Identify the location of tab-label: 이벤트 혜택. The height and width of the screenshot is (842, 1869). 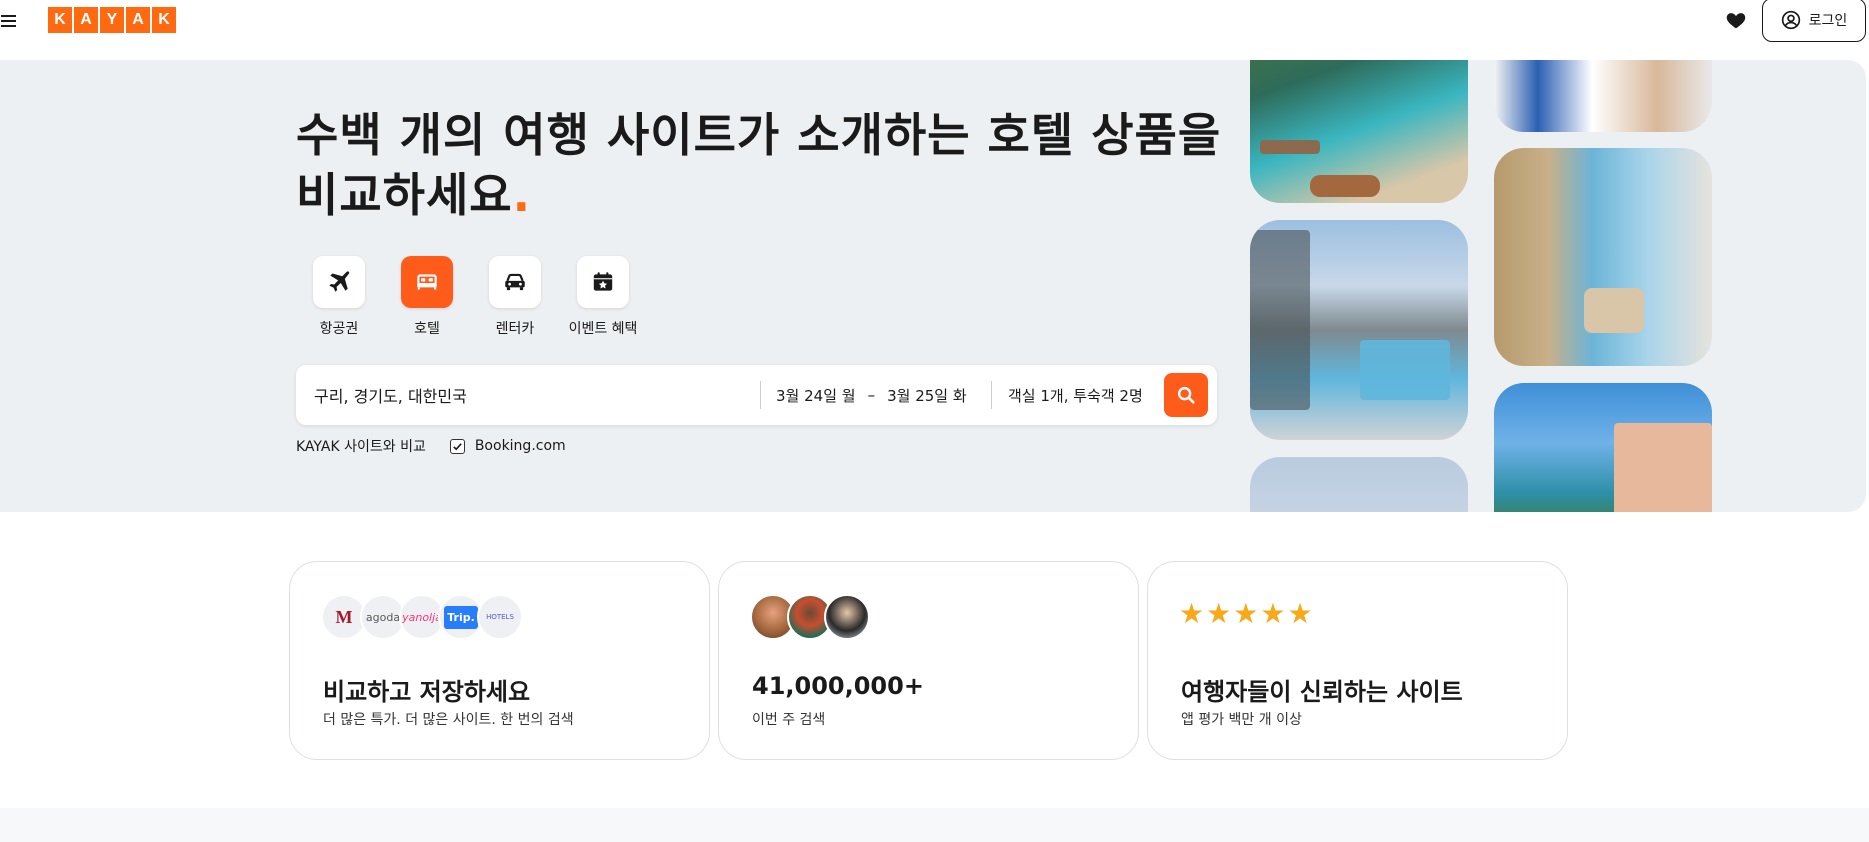
(603, 329).